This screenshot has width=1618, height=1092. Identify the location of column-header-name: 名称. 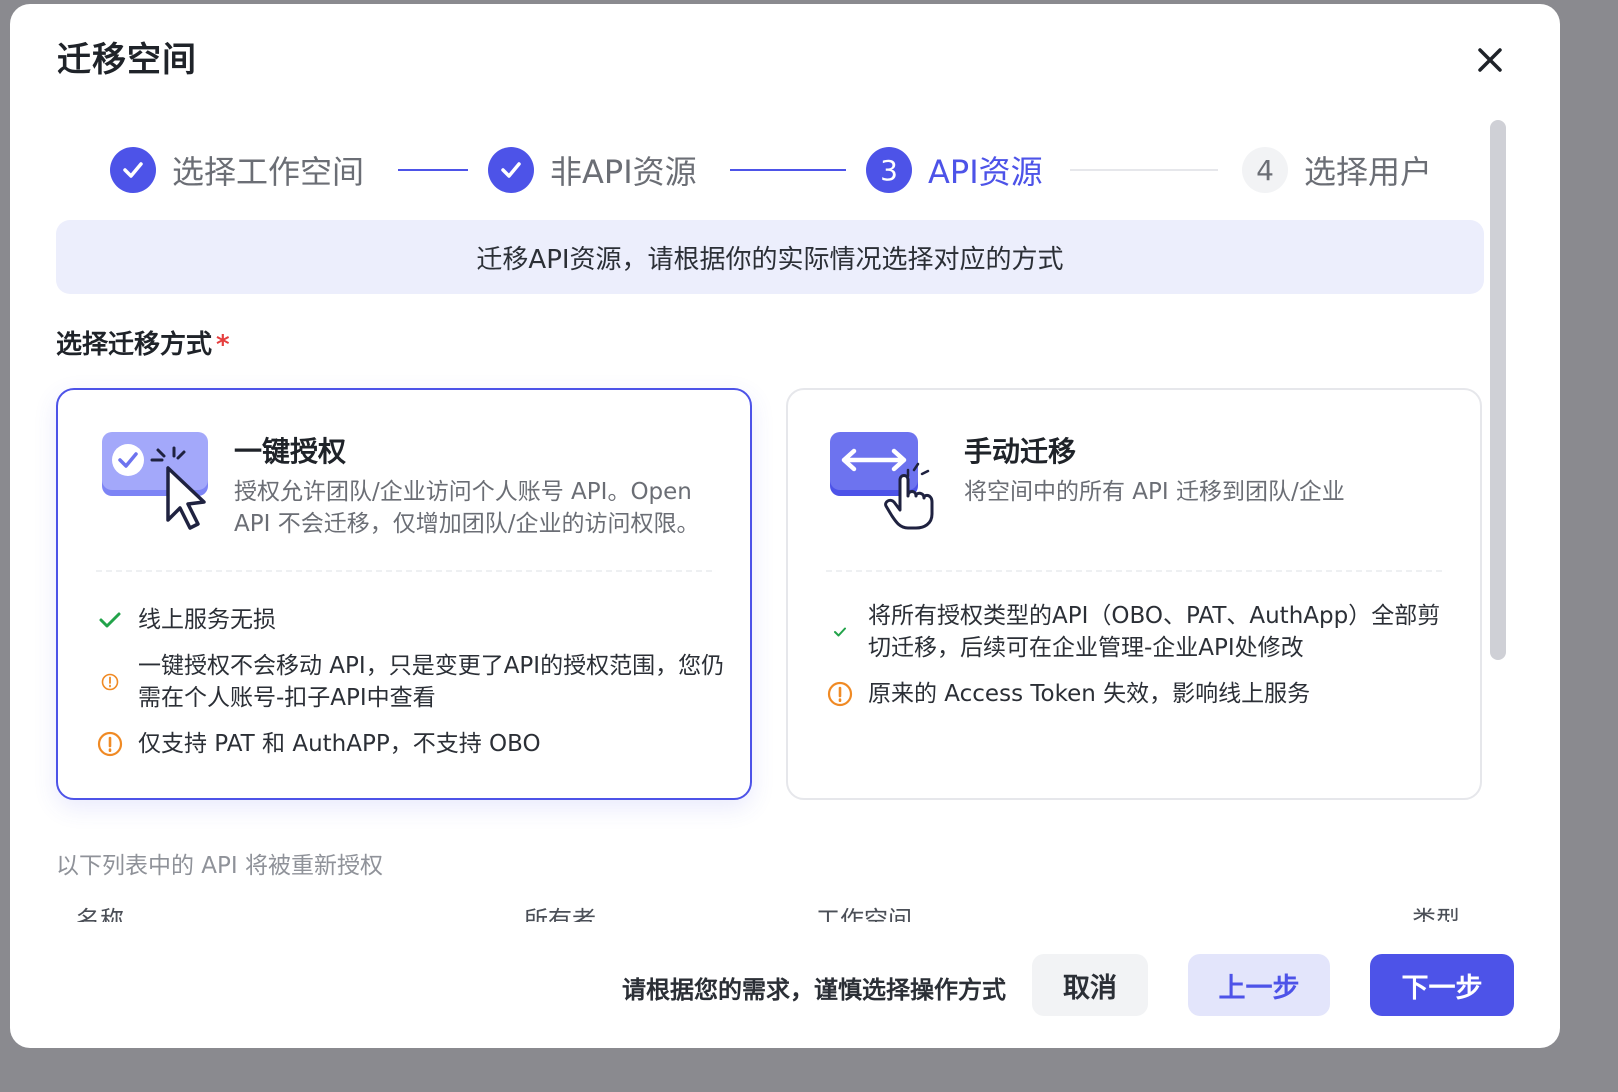
(100, 914).